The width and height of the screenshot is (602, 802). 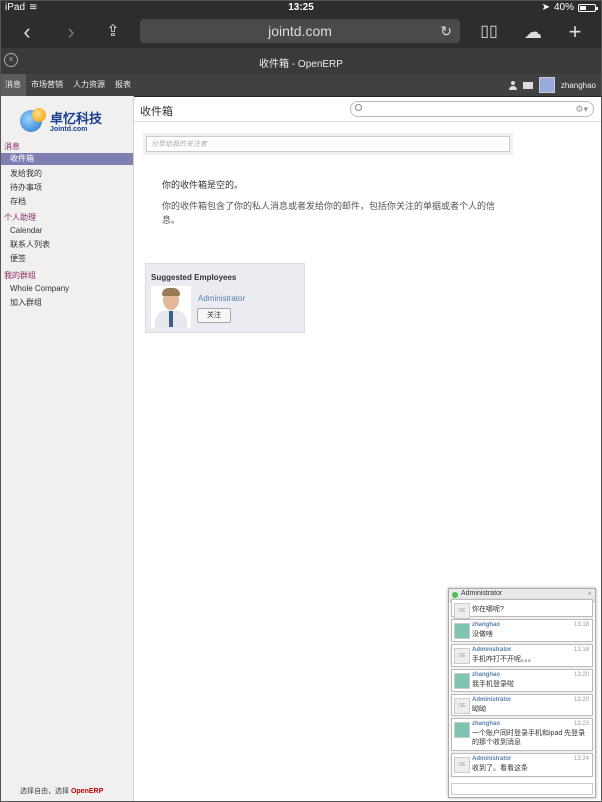 What do you see at coordinates (563, 7) in the screenshot?
I see `battery-percent: 40%` at bounding box center [563, 7].